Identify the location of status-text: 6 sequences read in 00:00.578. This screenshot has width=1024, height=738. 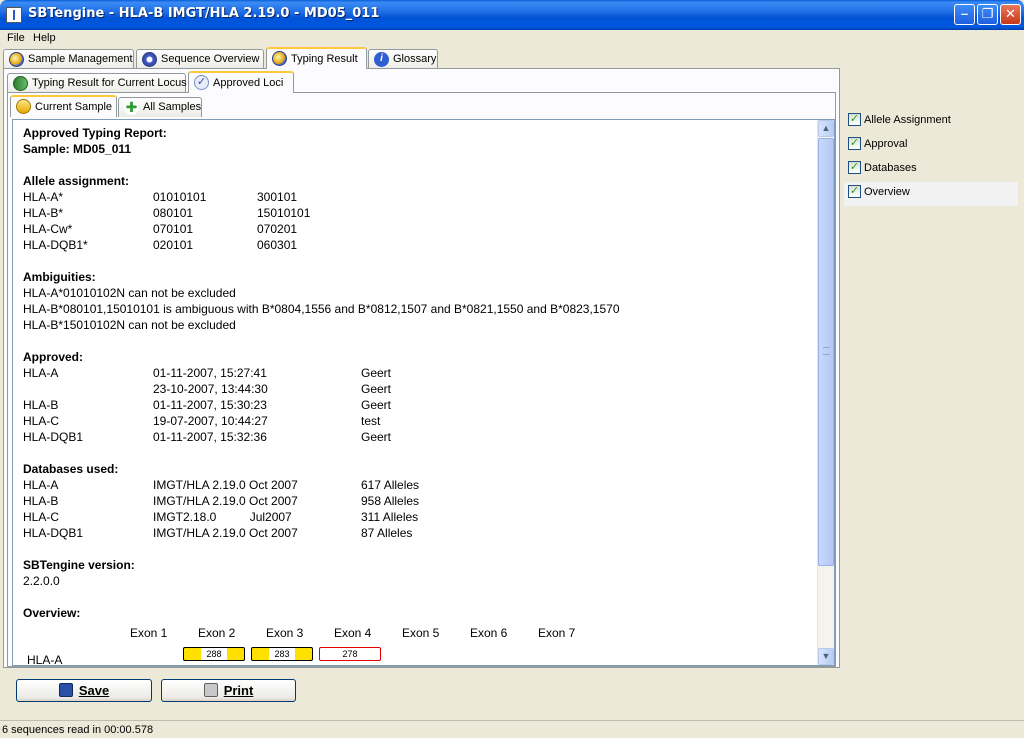
(78, 730).